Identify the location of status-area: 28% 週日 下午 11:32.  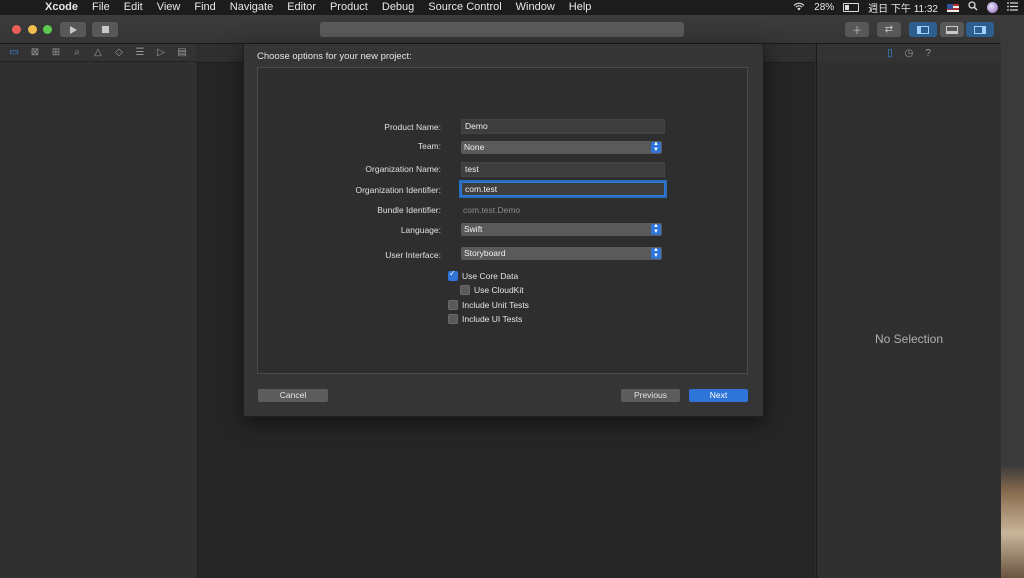
(905, 7).